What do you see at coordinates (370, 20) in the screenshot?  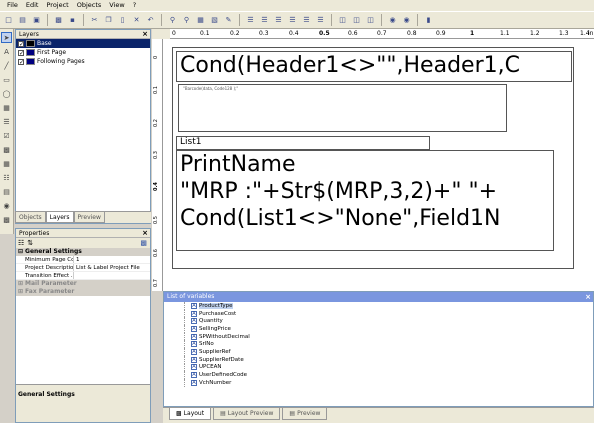 I see `bring-front-icon: ◫` at bounding box center [370, 20].